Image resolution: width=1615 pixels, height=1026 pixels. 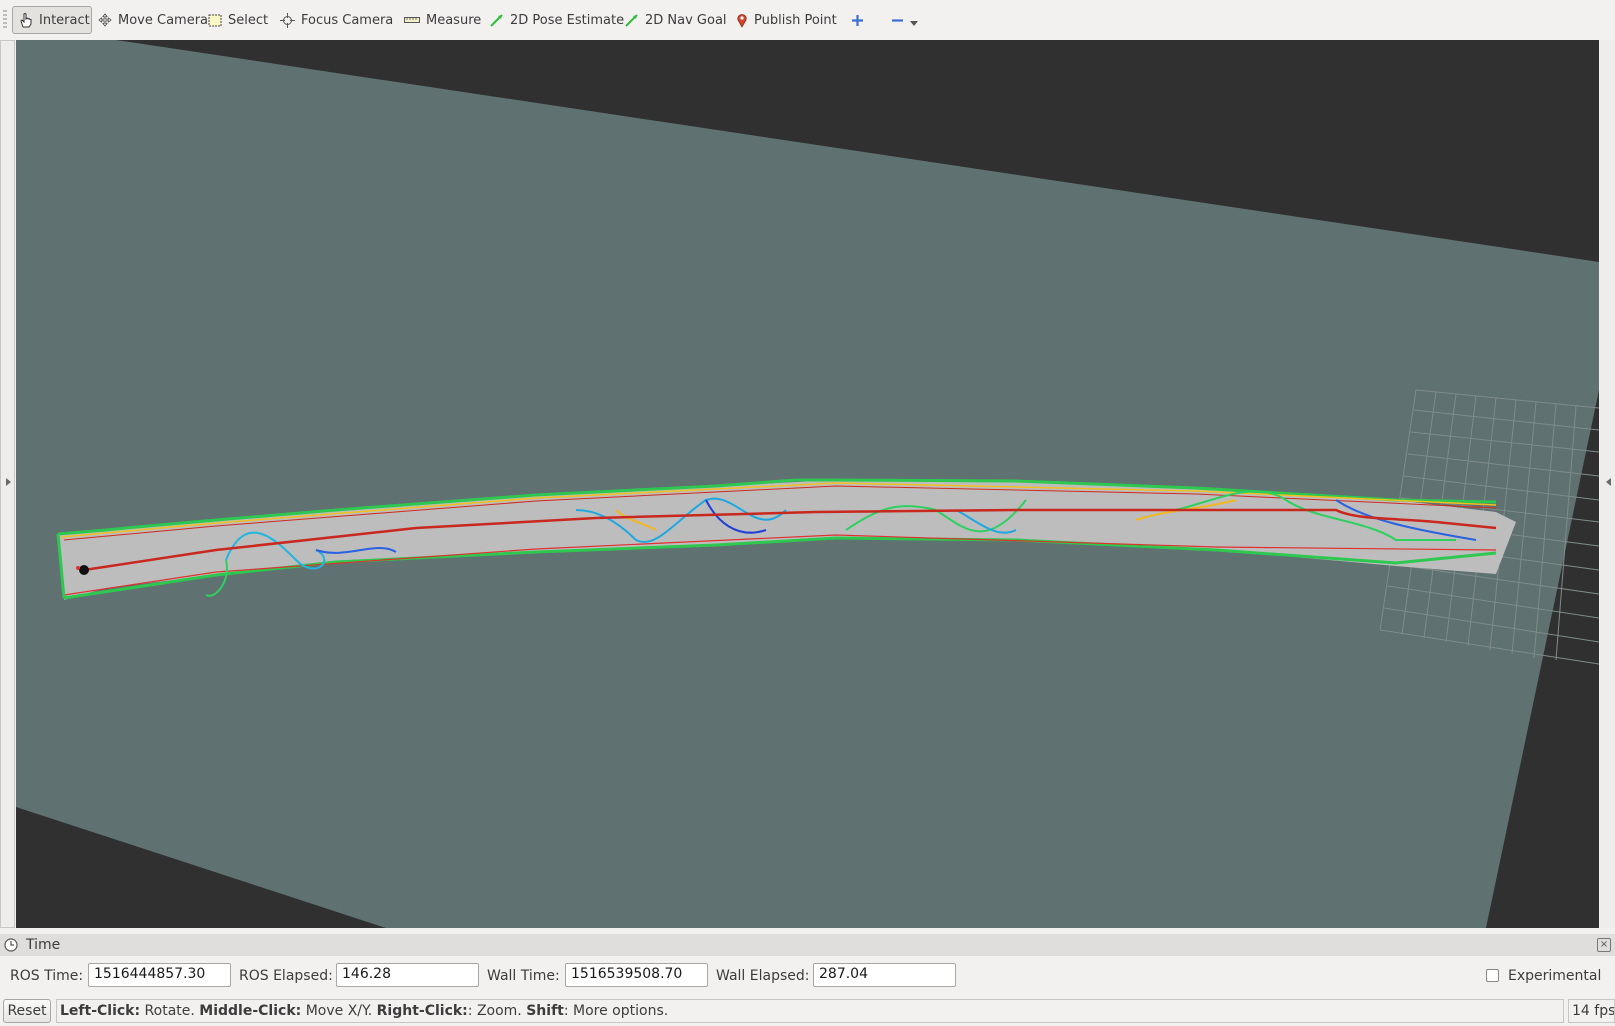 I want to click on expand-right-arrow-icon, so click(x=1608, y=482).